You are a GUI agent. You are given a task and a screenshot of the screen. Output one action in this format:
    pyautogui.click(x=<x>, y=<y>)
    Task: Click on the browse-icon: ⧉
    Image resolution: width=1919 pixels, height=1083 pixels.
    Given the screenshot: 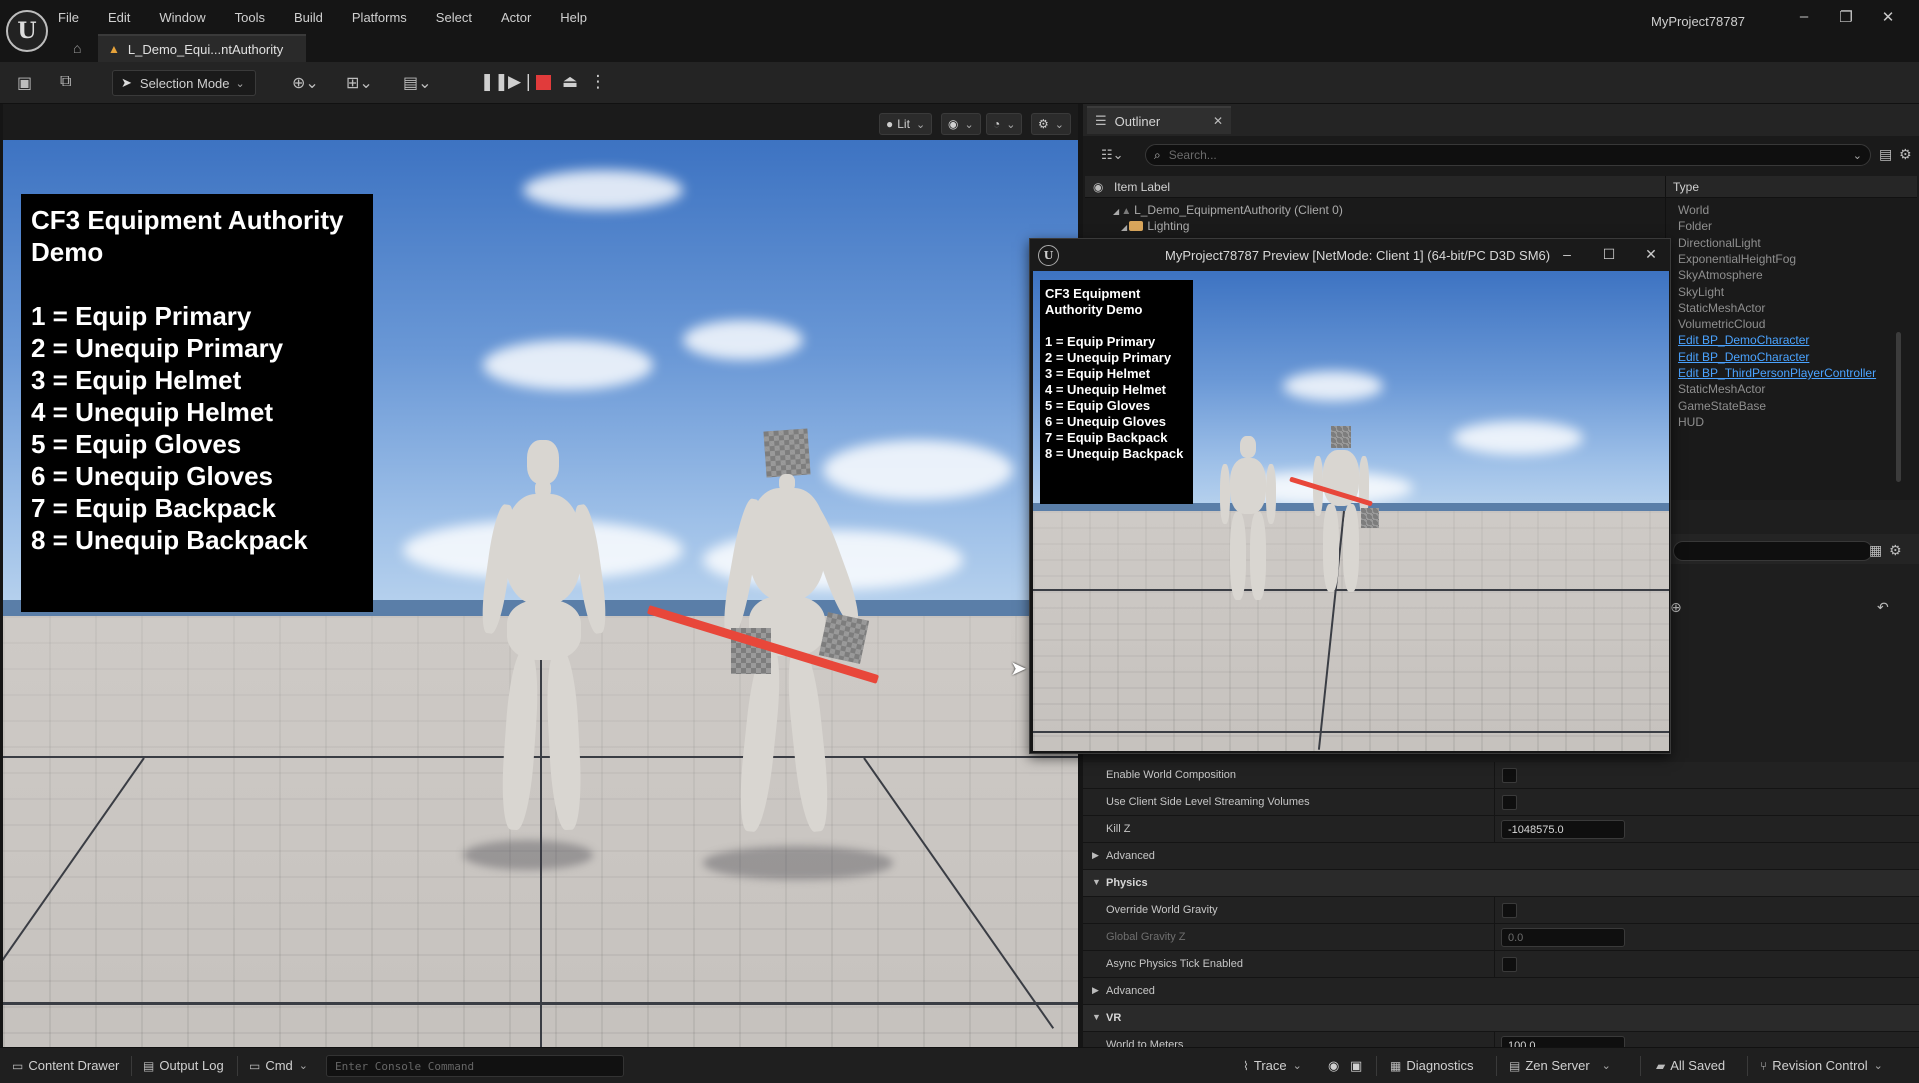 What is the action you would take?
    pyautogui.click(x=65, y=82)
    